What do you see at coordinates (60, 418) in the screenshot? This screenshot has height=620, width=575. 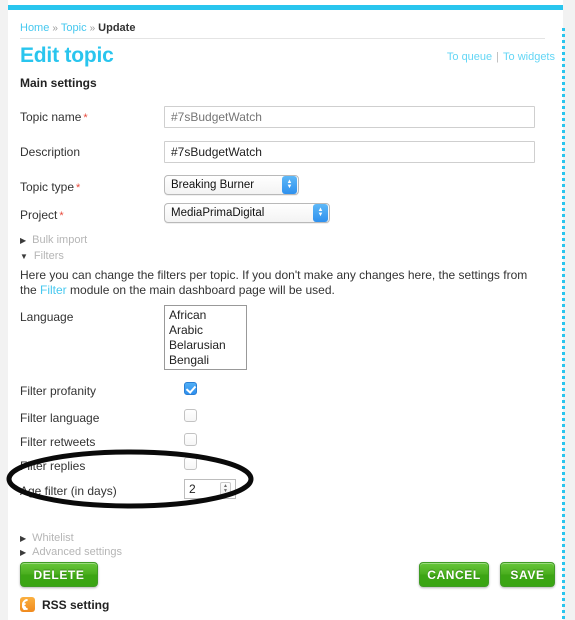 I see `label-filter-language: Filter language` at bounding box center [60, 418].